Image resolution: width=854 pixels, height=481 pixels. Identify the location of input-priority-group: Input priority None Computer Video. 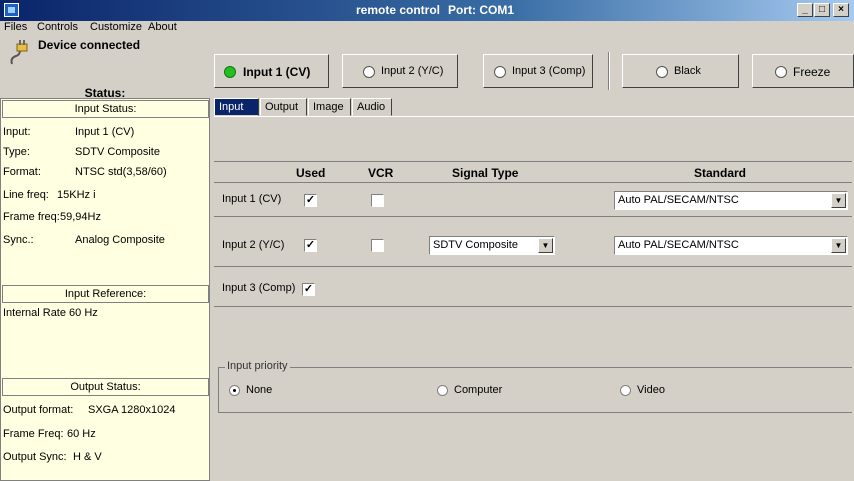
(535, 386).